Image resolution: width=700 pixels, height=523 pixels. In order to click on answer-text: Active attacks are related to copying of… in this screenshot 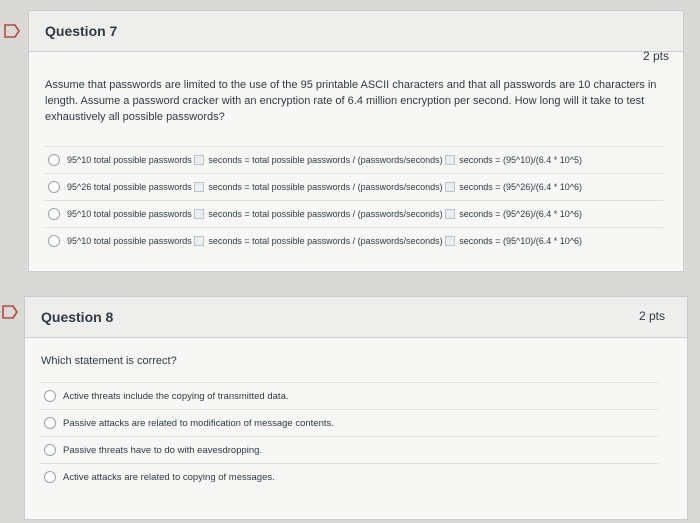, I will do `click(169, 477)`.